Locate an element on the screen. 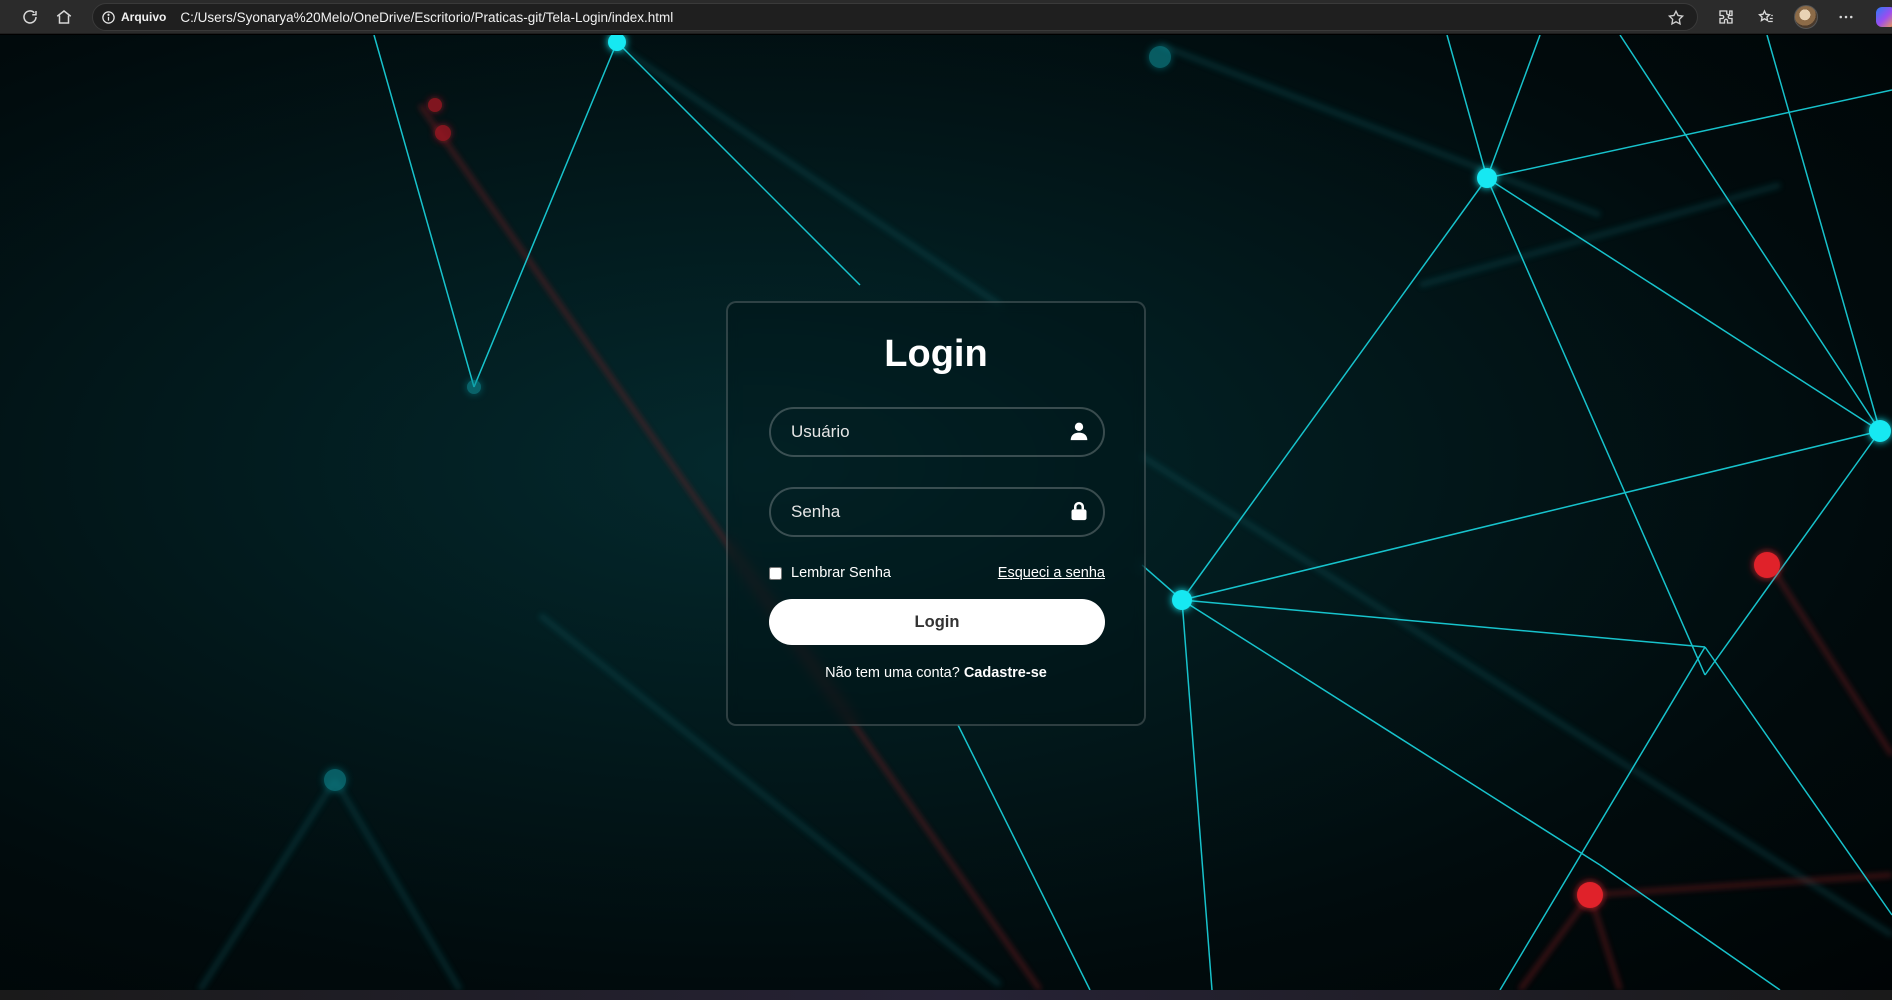  password-input is located at coordinates (937, 512).